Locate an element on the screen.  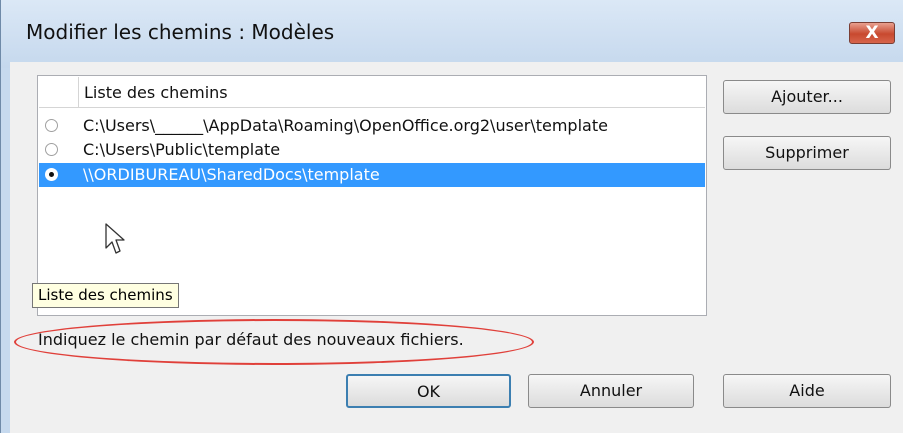
list-item-path: \\ORDIBUREAU\SharedDocs\template is located at coordinates (231, 174).